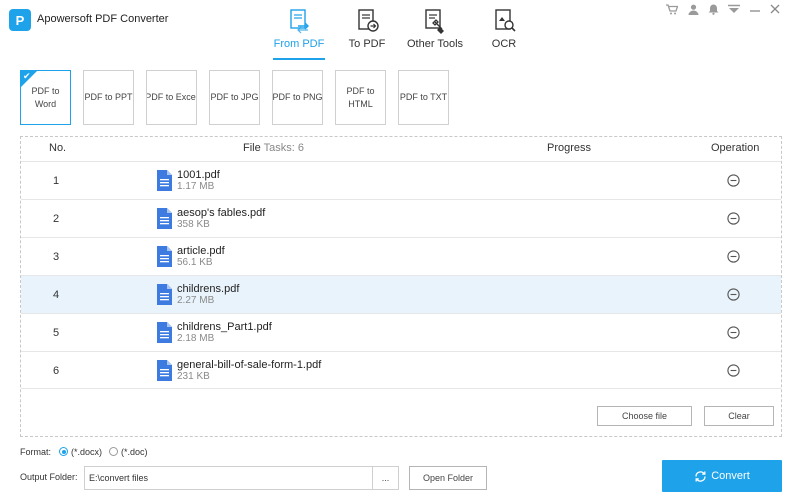  I want to click on tab-label: To PDF, so click(367, 44).